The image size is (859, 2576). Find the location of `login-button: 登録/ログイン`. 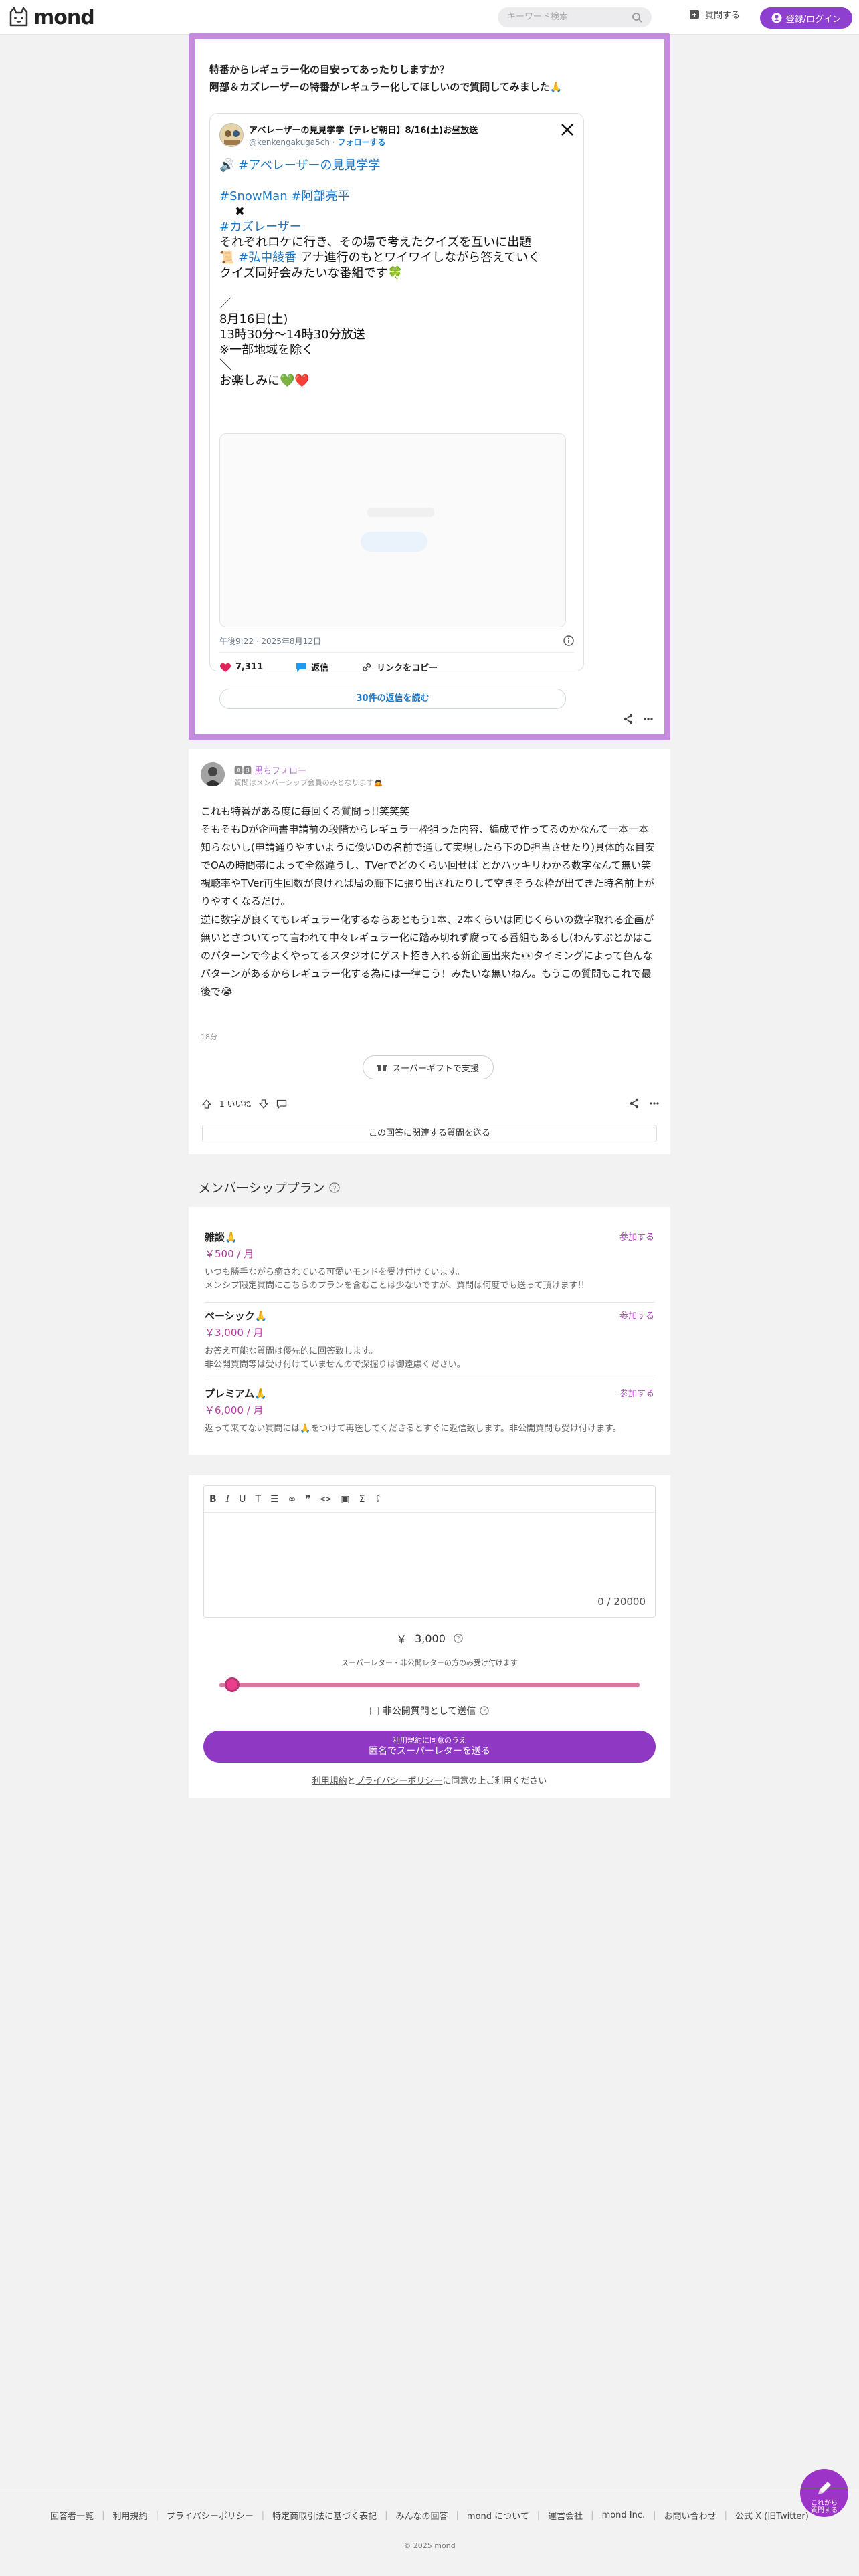

login-button: 登録/ログイン is located at coordinates (806, 18).